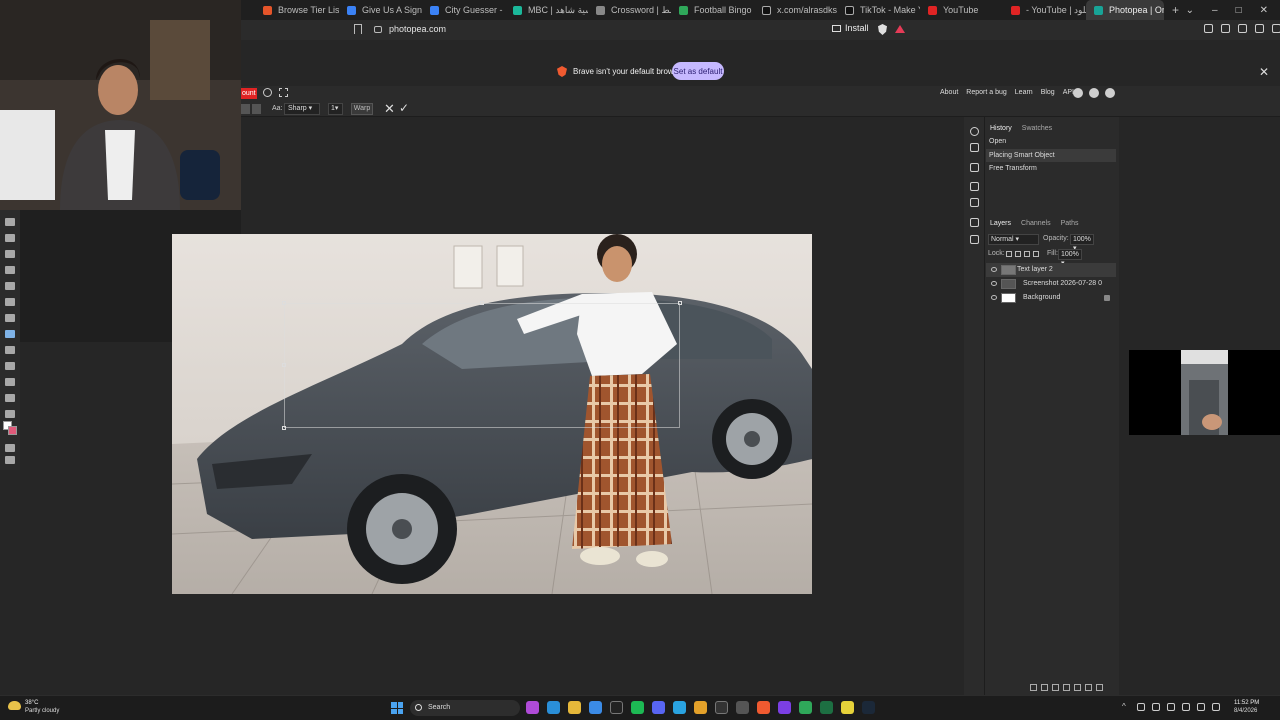 The image size is (1280, 720). What do you see at coordinates (482, 365) in the screenshot?
I see `text-transform-box` at bounding box center [482, 365].